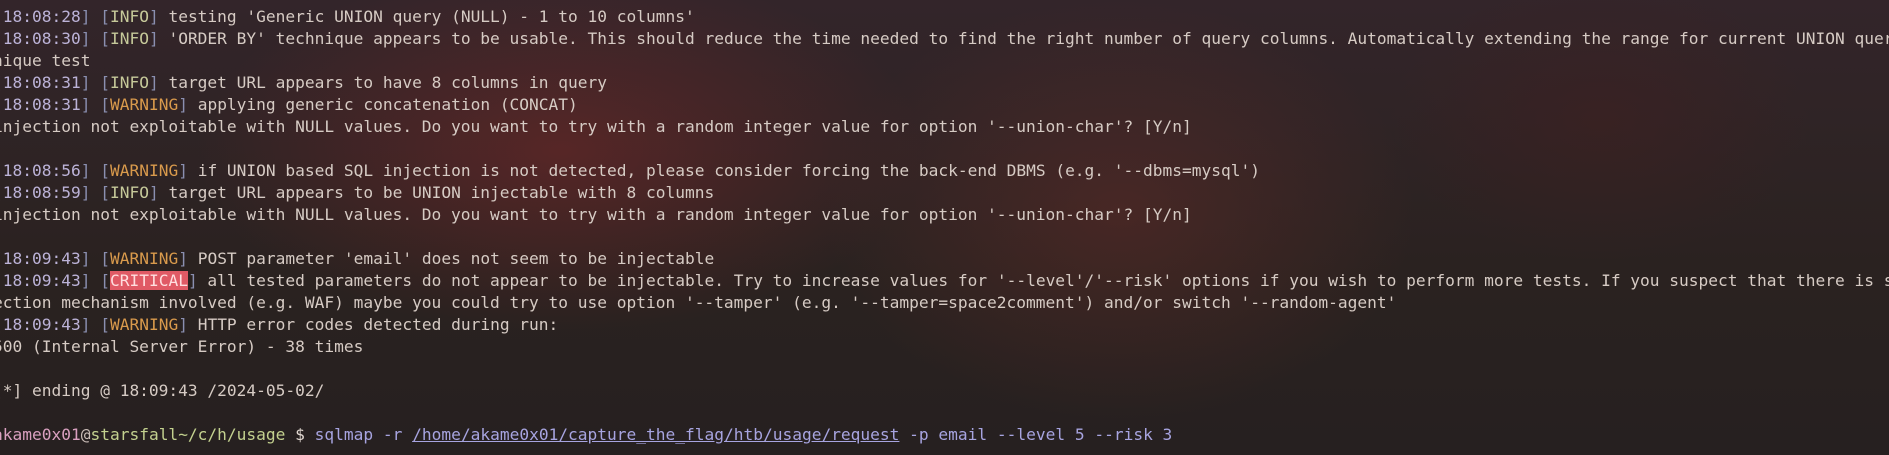  I want to click on command-arg: -r, so click(392, 434).